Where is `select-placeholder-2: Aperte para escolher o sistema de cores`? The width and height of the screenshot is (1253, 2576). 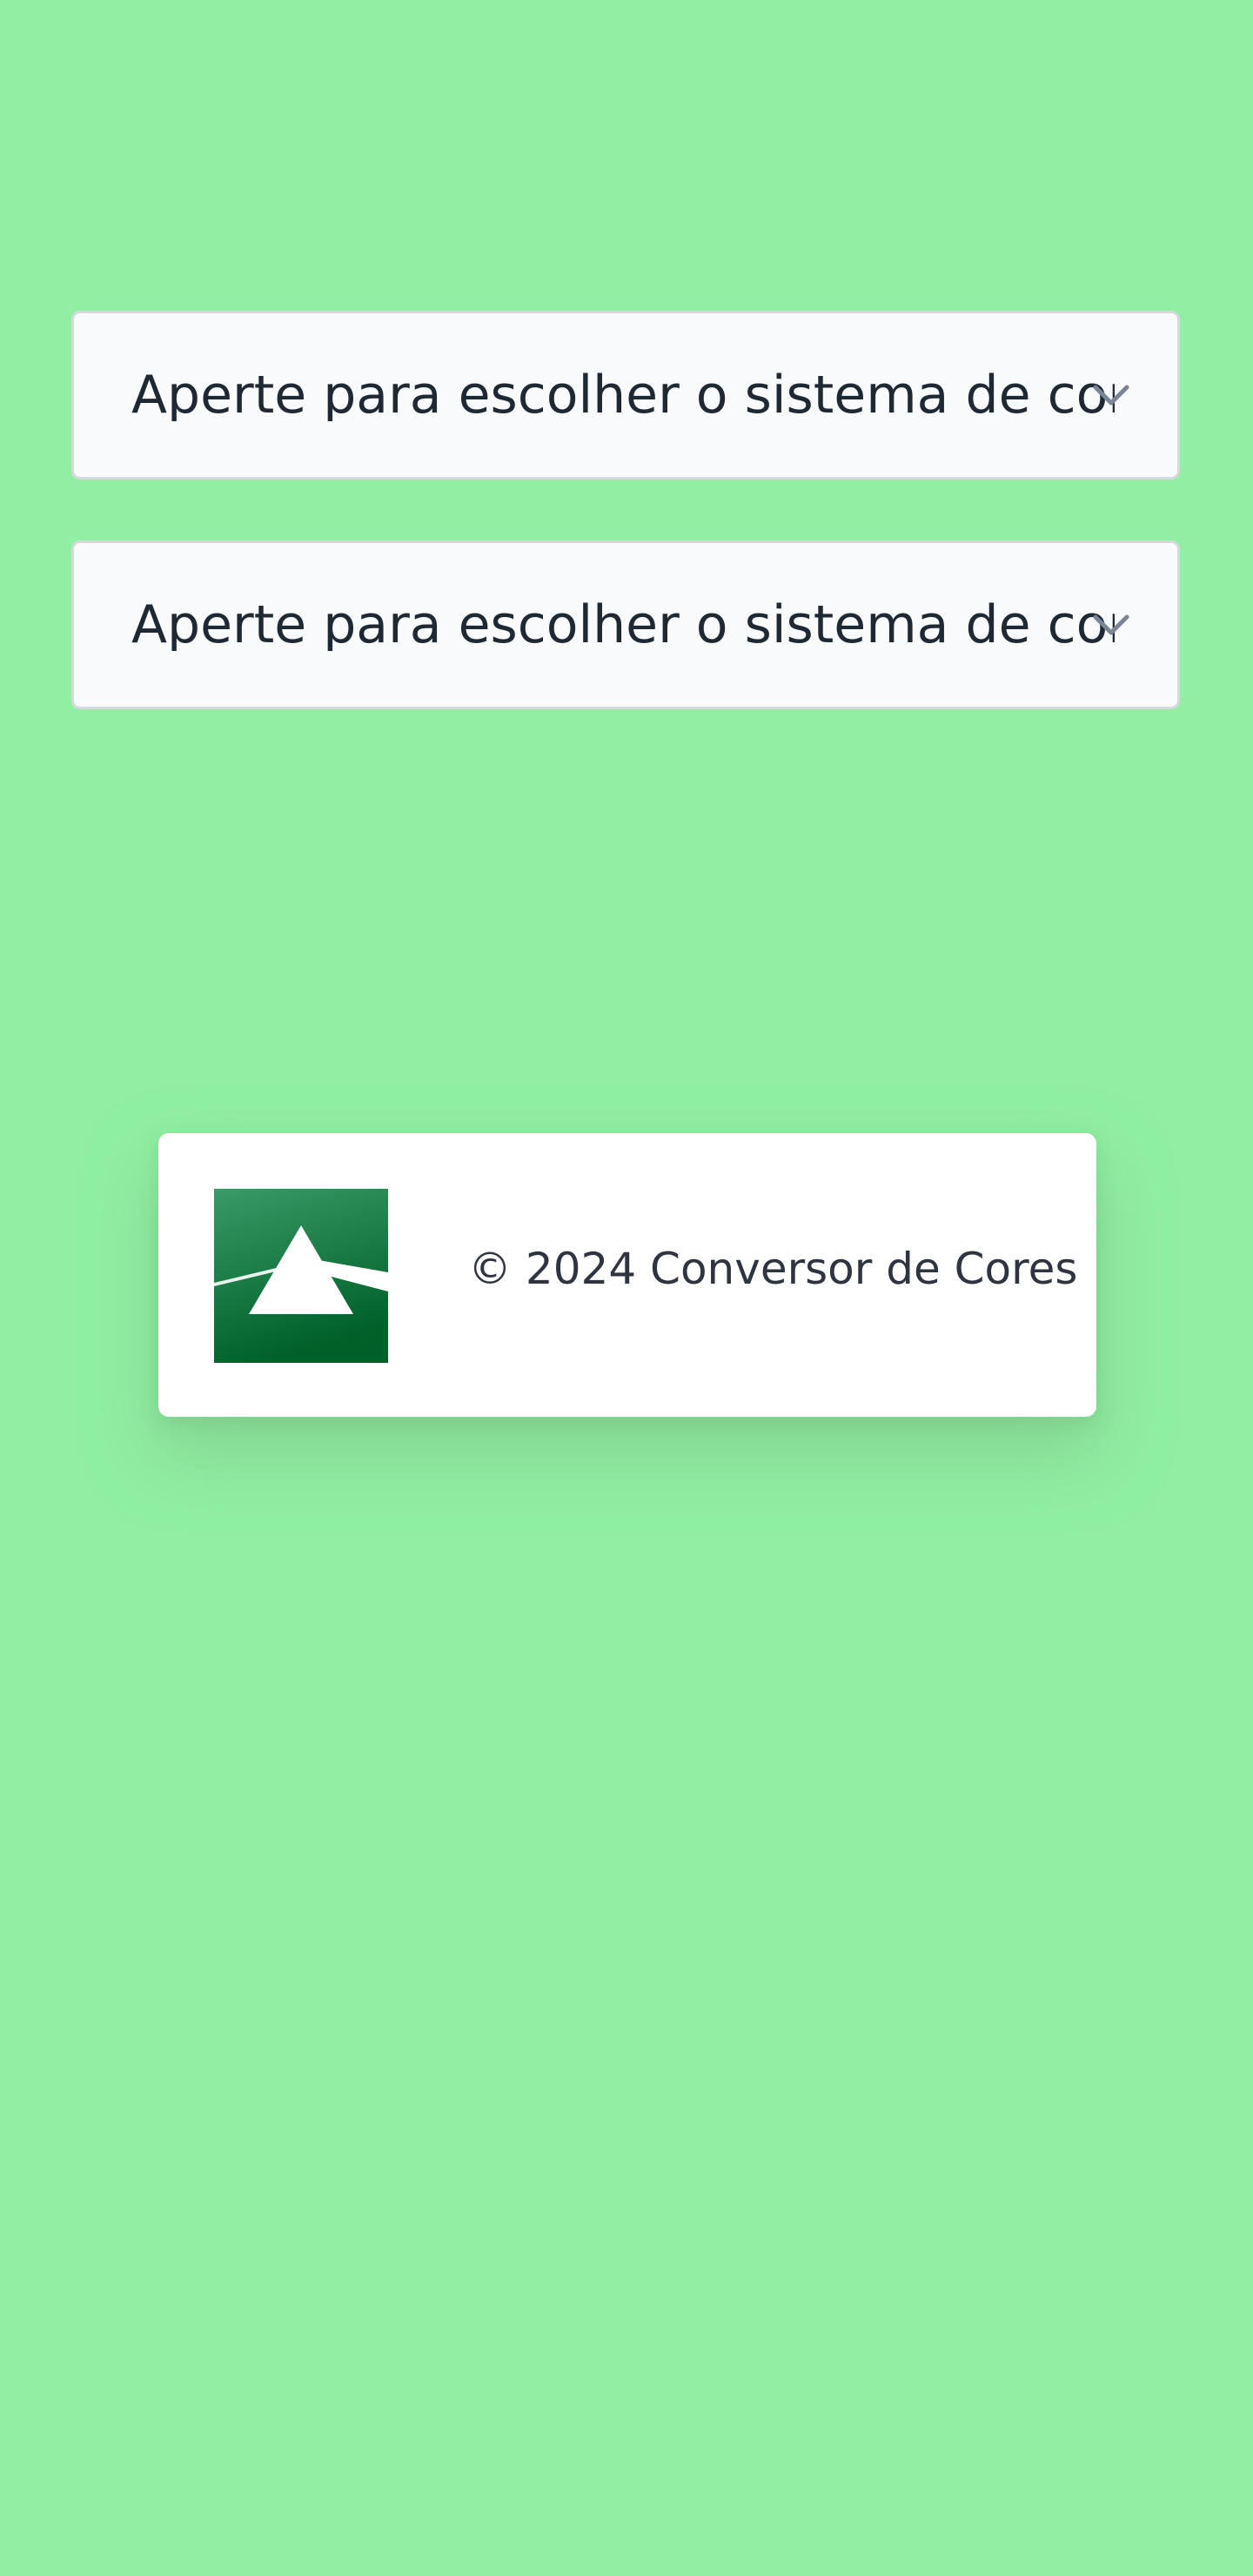 select-placeholder-2: Aperte para escolher o sistema de cores is located at coordinates (623, 625).